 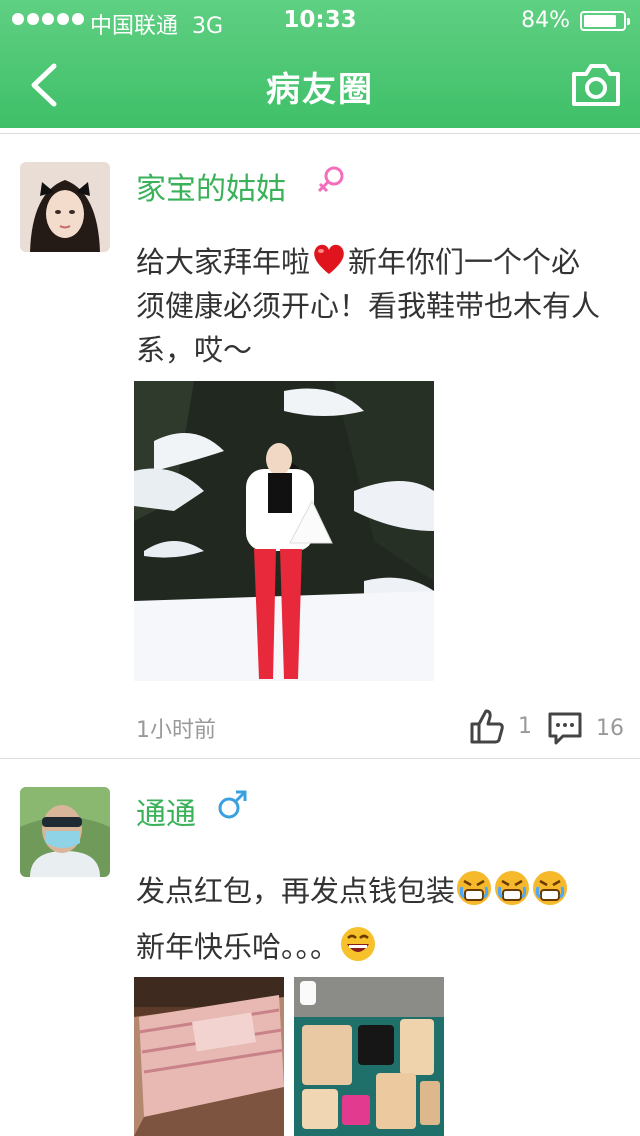 I want to click on top-bar: 中国联通 3G 10:33 84% 病友圈, so click(x=320, y=64).